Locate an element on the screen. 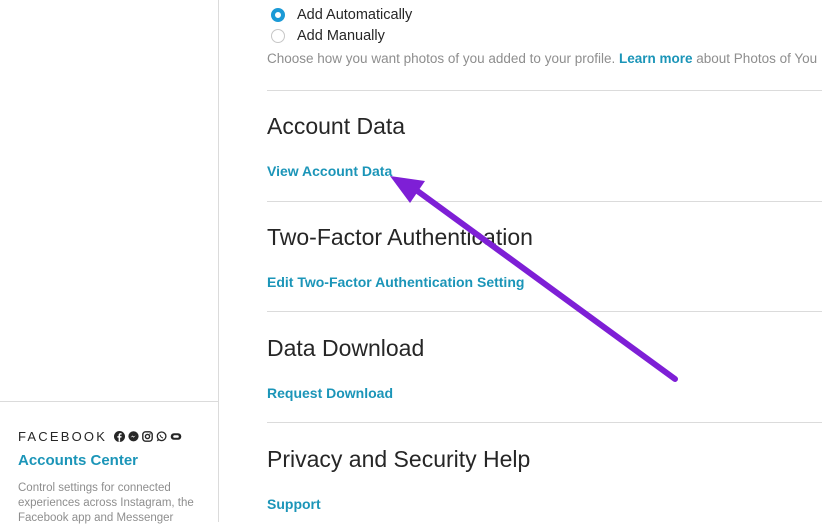 The image size is (822, 526). radio-button-selected is located at coordinates (278, 15).